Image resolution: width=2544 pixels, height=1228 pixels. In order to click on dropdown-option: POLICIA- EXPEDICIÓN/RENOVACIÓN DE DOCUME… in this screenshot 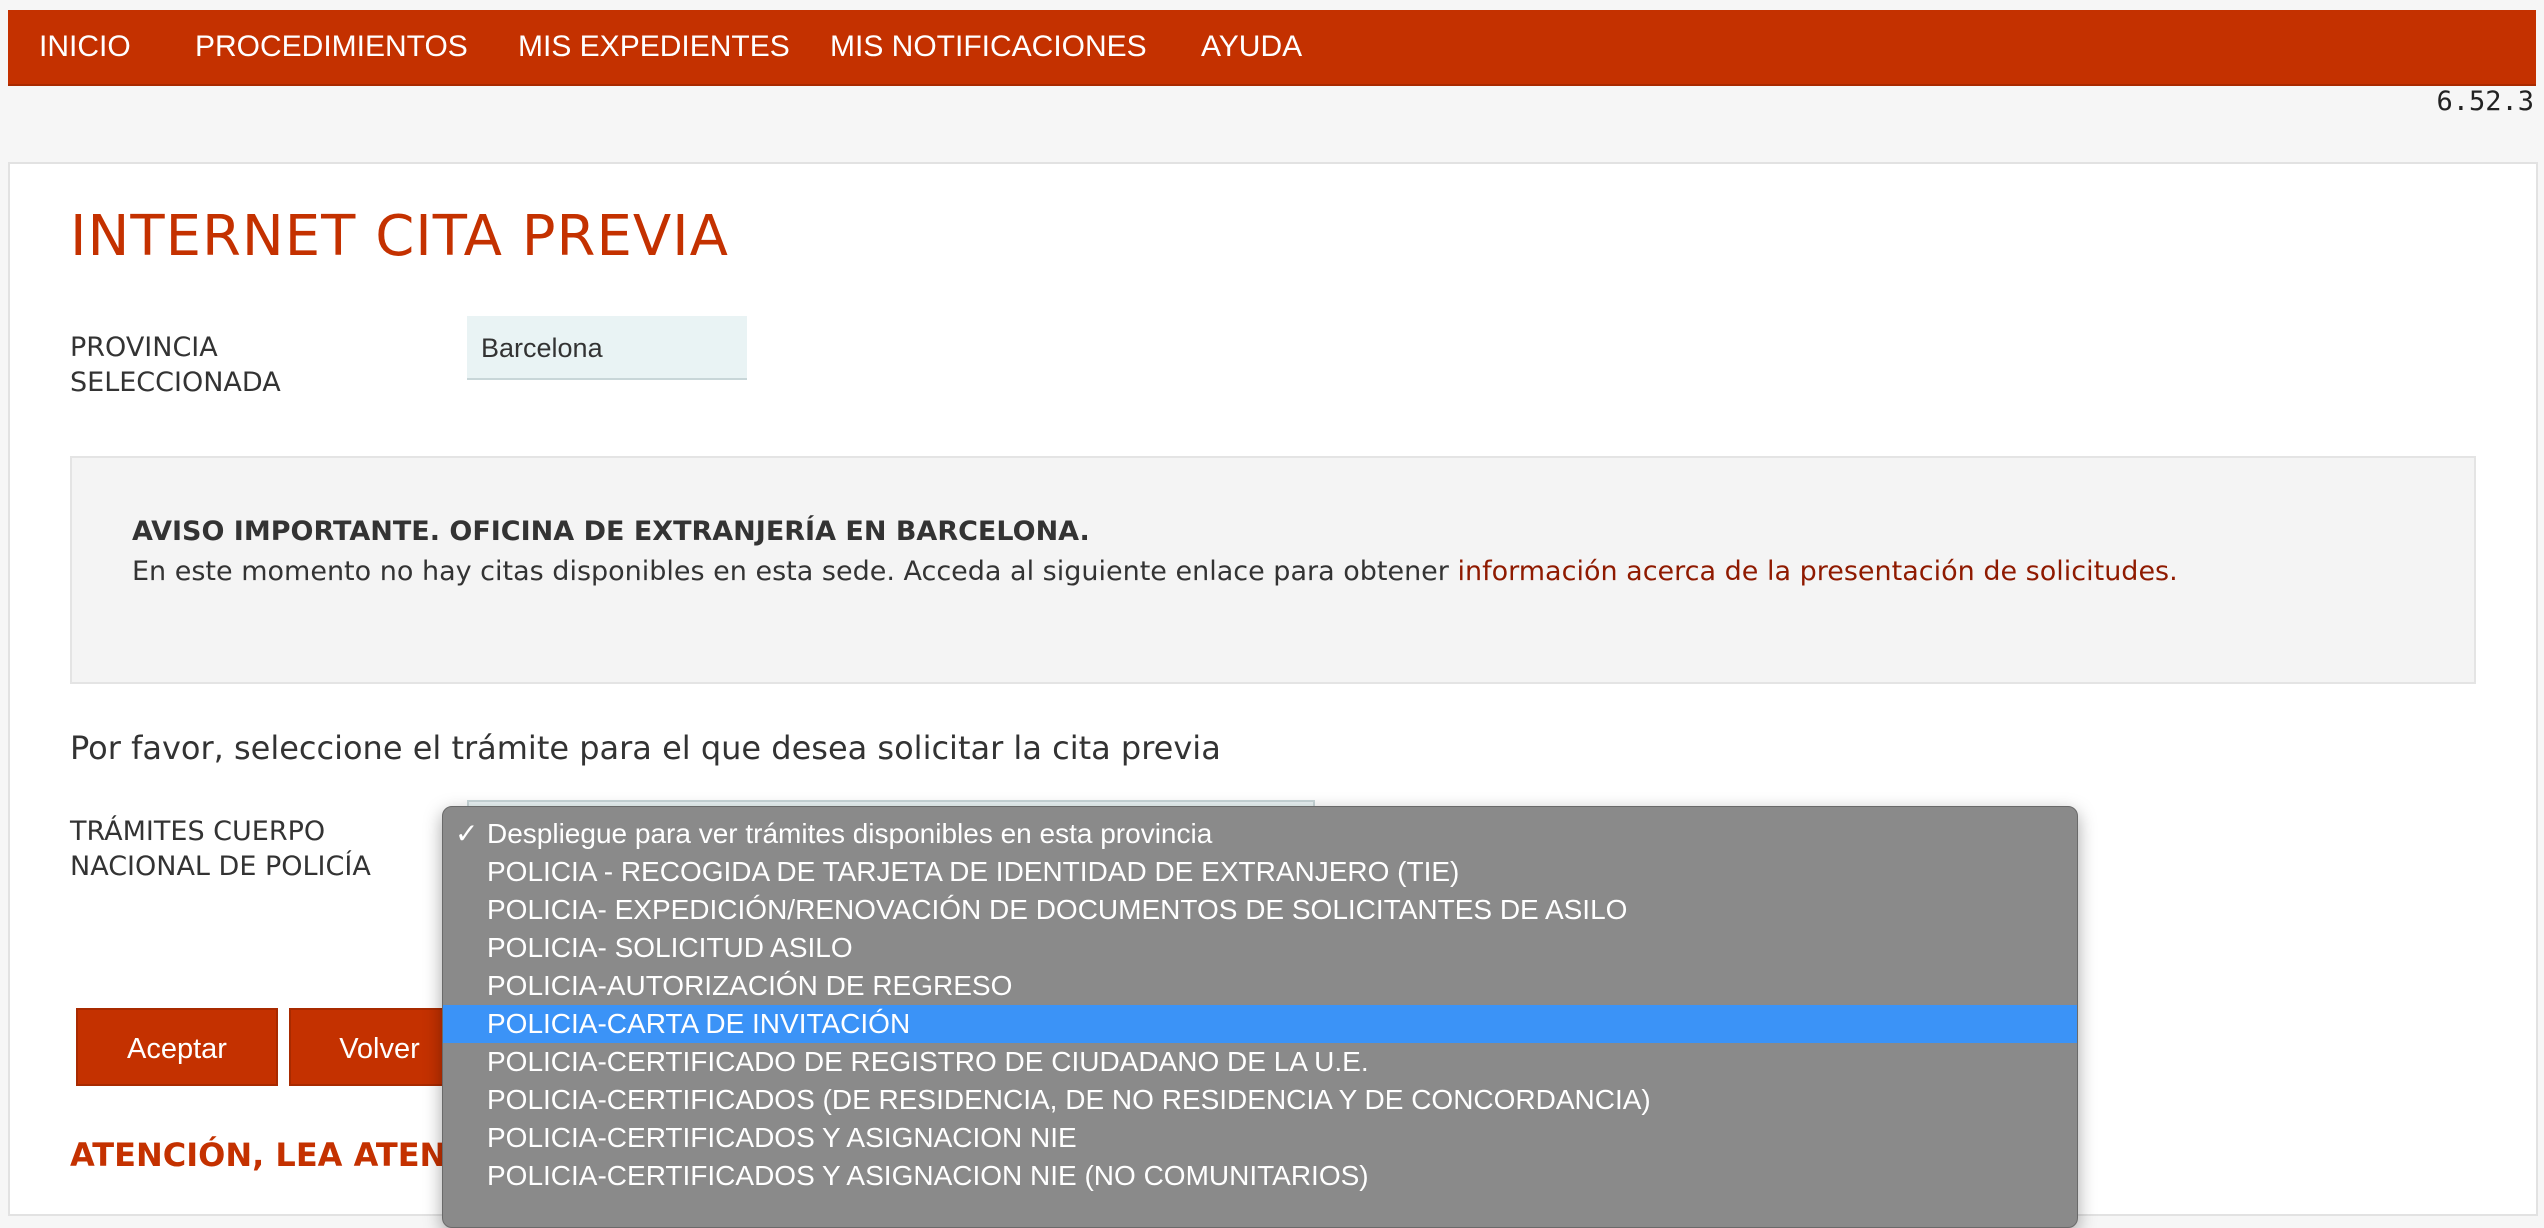, I will do `click(1260, 910)`.